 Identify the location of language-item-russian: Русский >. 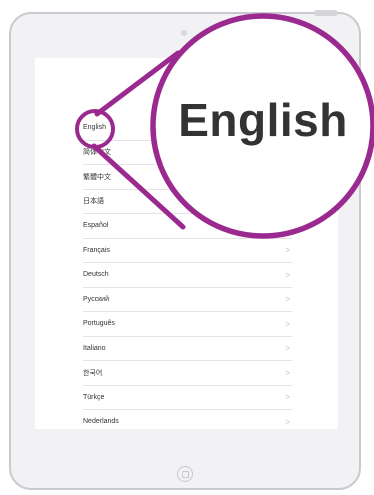
(187, 300).